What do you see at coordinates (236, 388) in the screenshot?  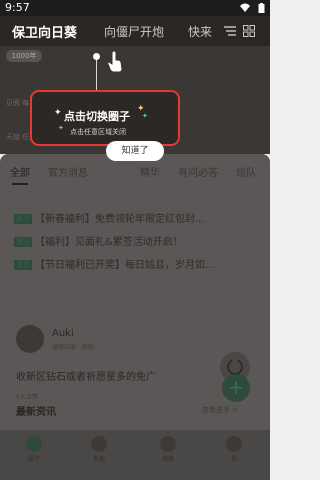 I see `create-post-button: +` at bounding box center [236, 388].